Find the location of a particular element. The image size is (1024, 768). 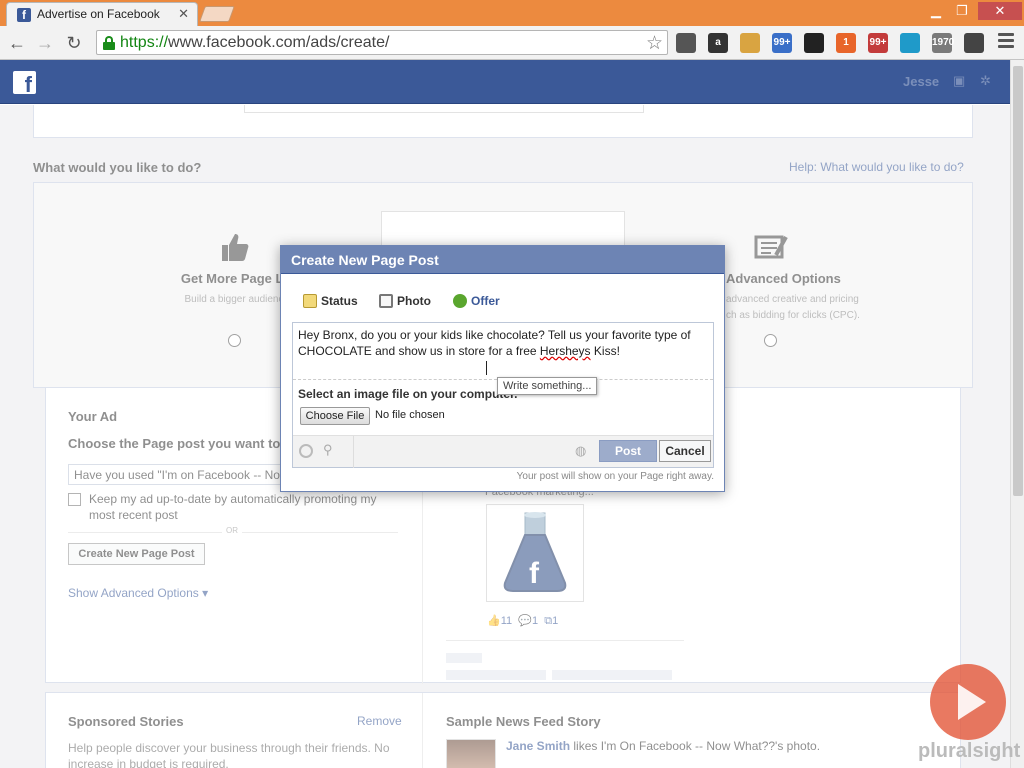

pluralsight-watermark: pluralsight is located at coordinates (969, 715).